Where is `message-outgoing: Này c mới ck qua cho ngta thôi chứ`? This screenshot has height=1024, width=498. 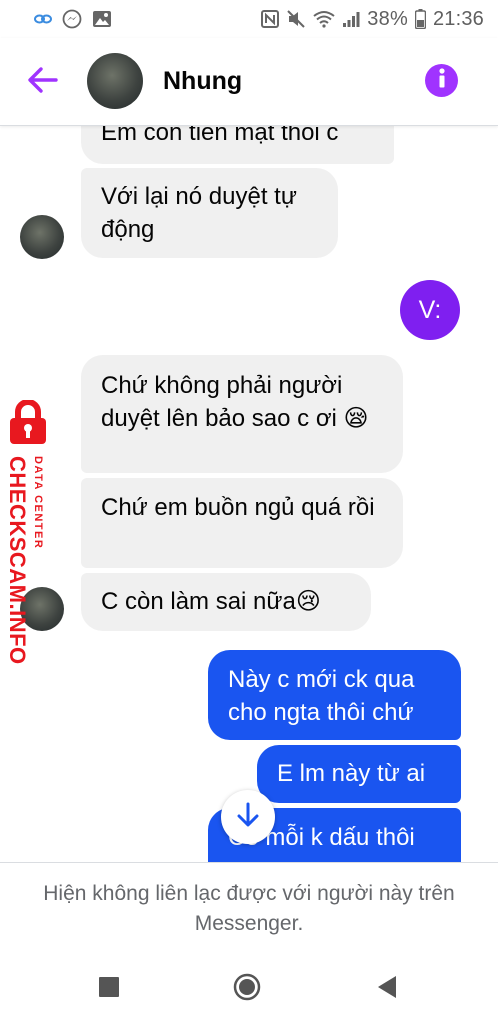
message-outgoing: Này c mới ck qua cho ngta thôi chứ is located at coordinates (334, 695).